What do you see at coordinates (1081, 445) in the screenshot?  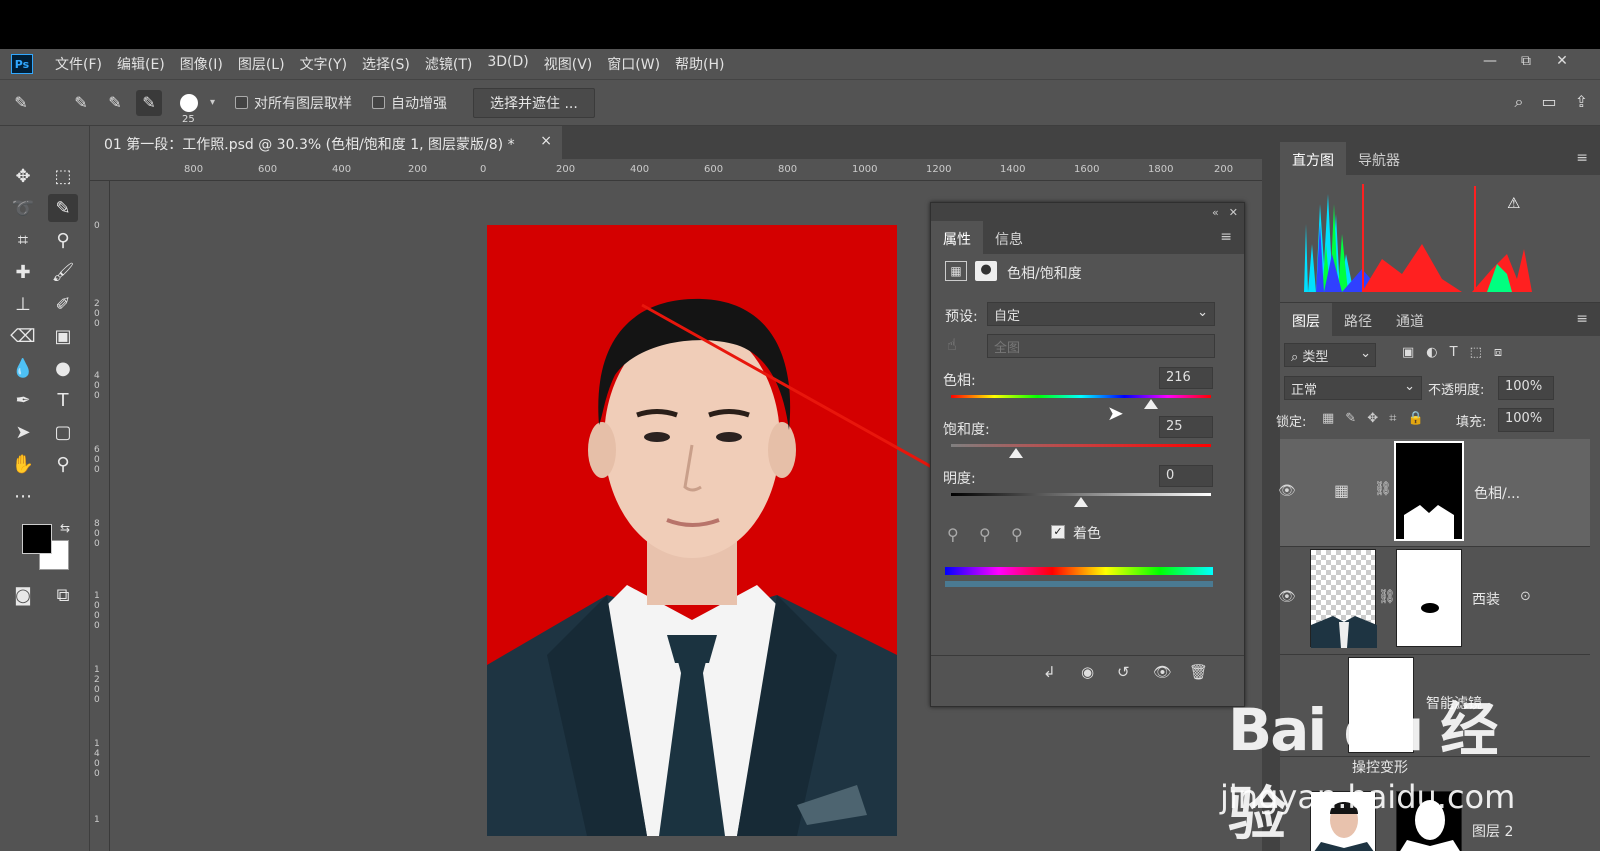 I see `saturation-slider-track` at bounding box center [1081, 445].